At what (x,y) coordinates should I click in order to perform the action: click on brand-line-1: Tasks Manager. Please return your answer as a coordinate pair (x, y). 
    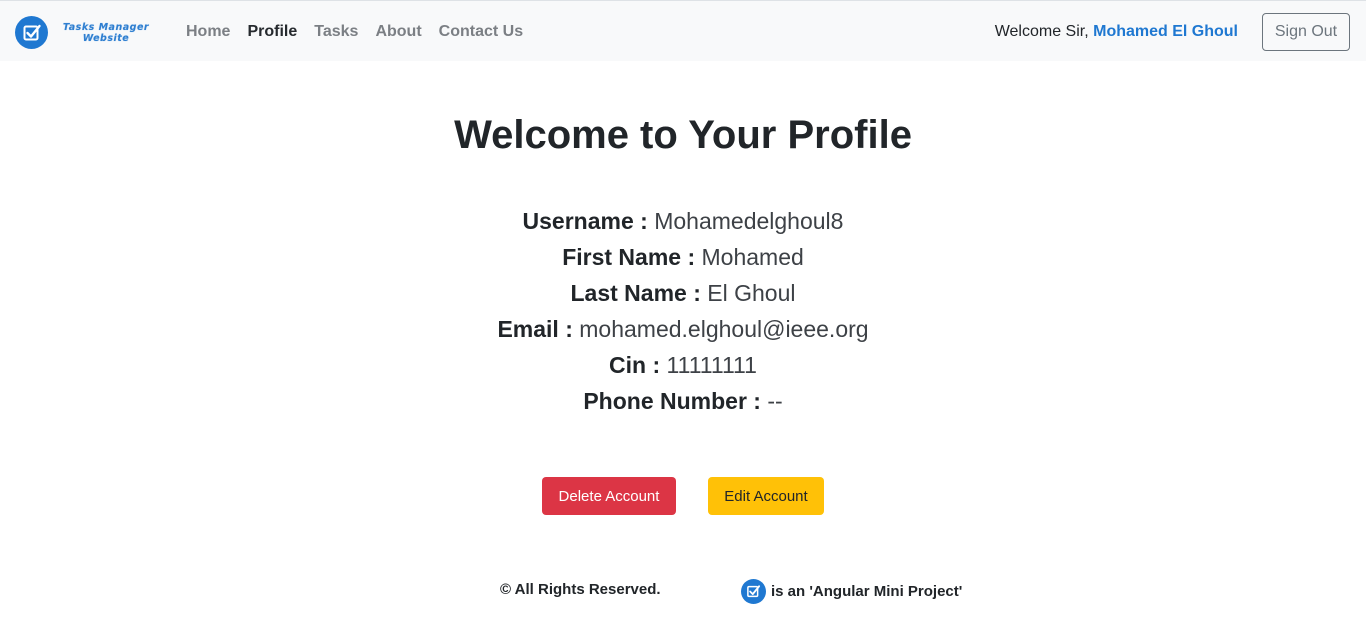
    Looking at the image, I should click on (106, 27).